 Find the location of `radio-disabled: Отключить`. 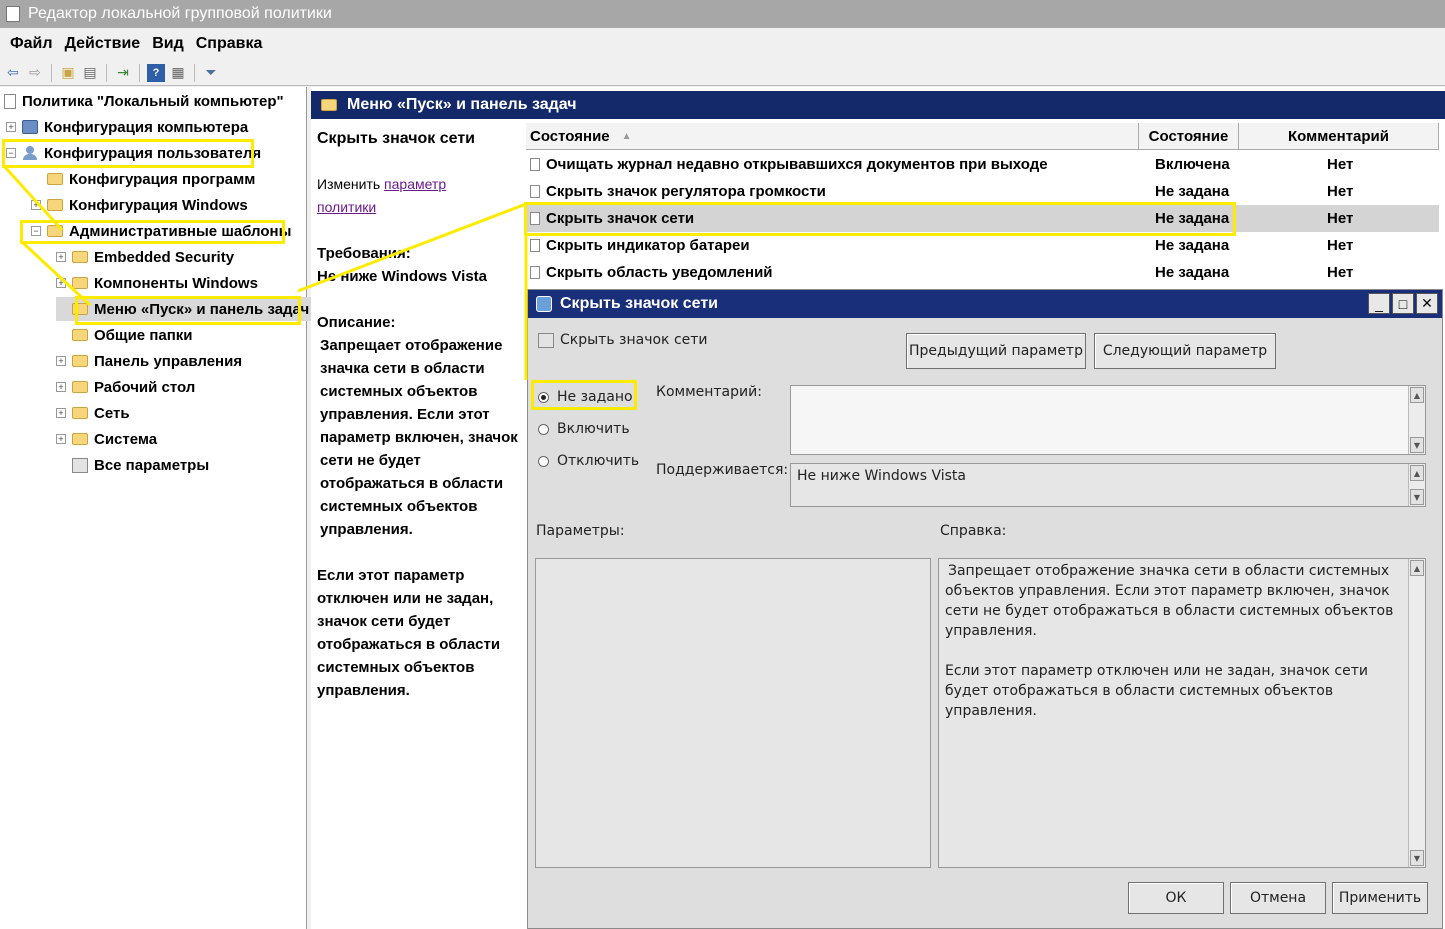

radio-disabled: Отключить is located at coordinates (588, 461).